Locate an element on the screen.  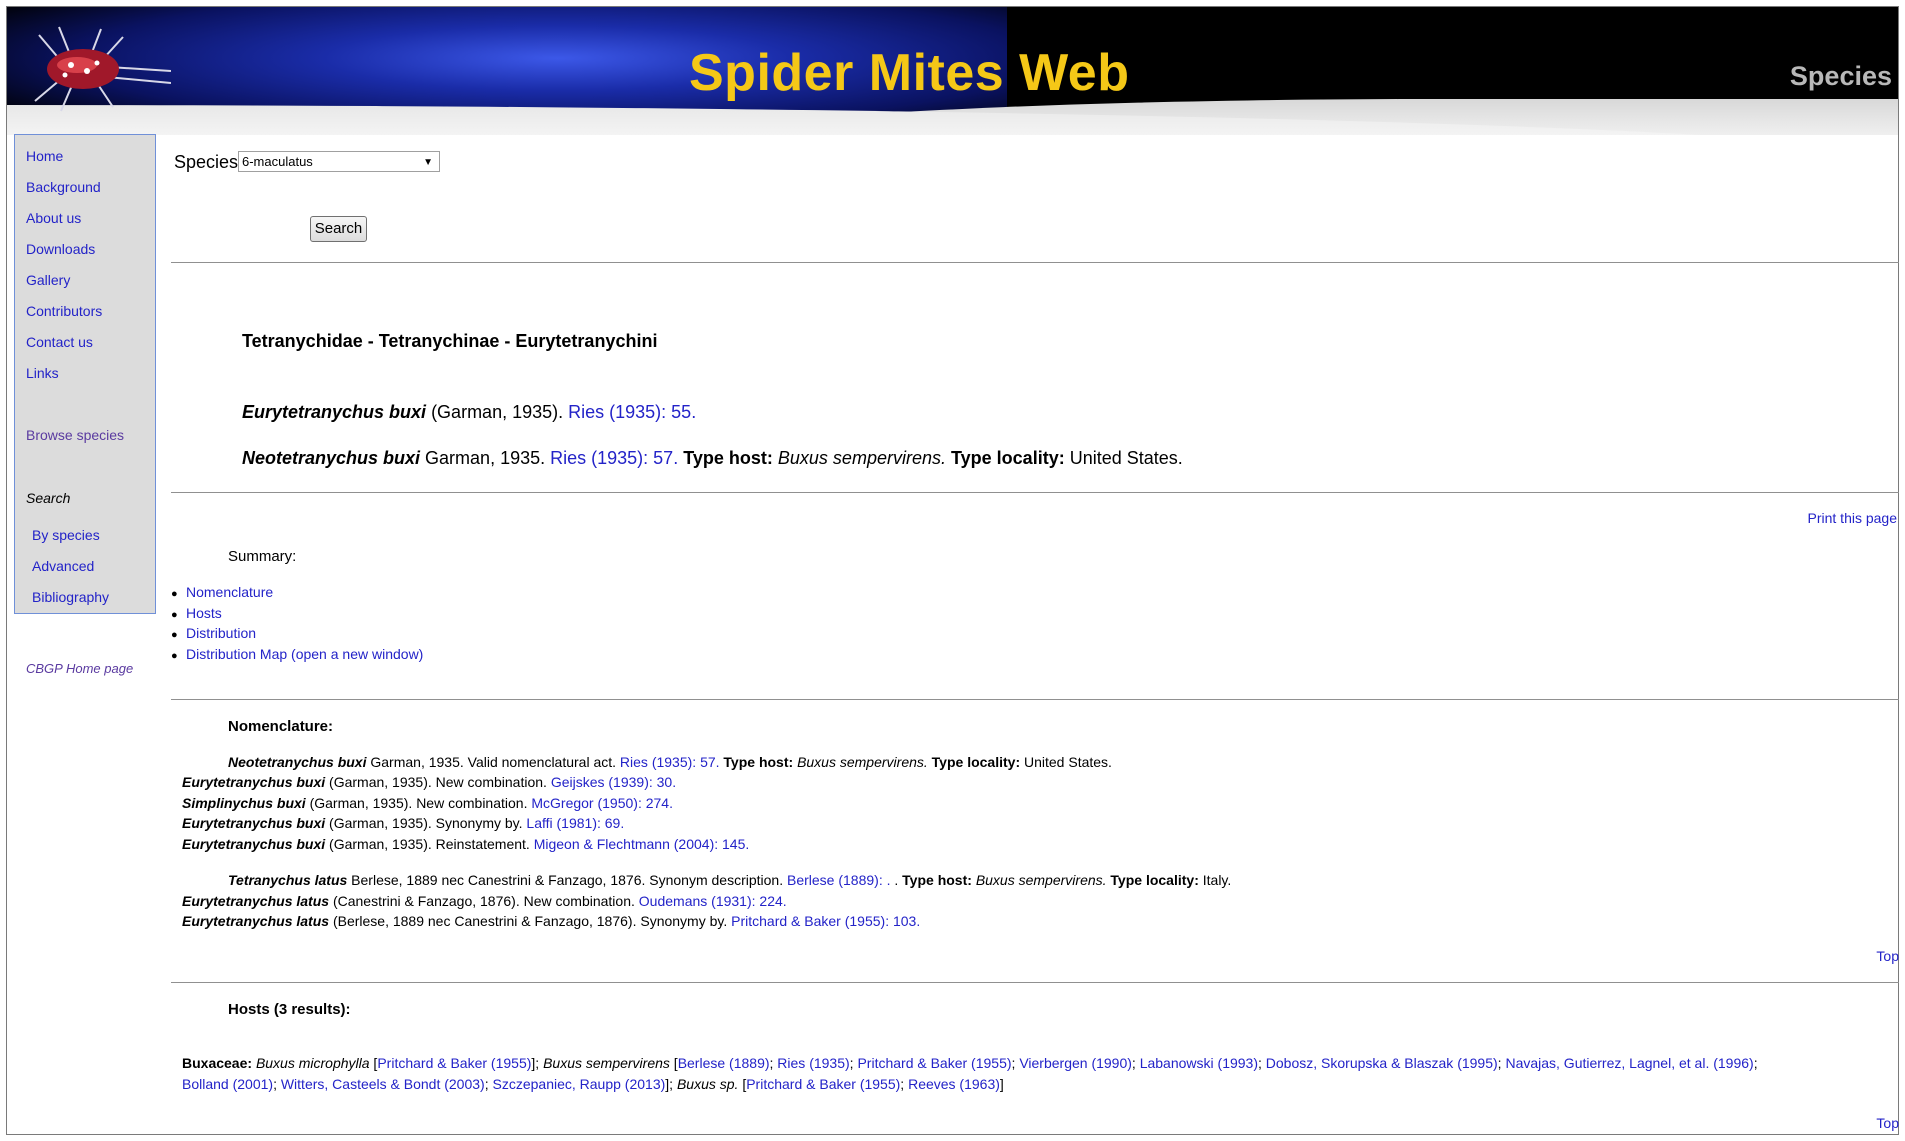
reference-link: Vierbergen (1990) is located at coordinates (1075, 1063).